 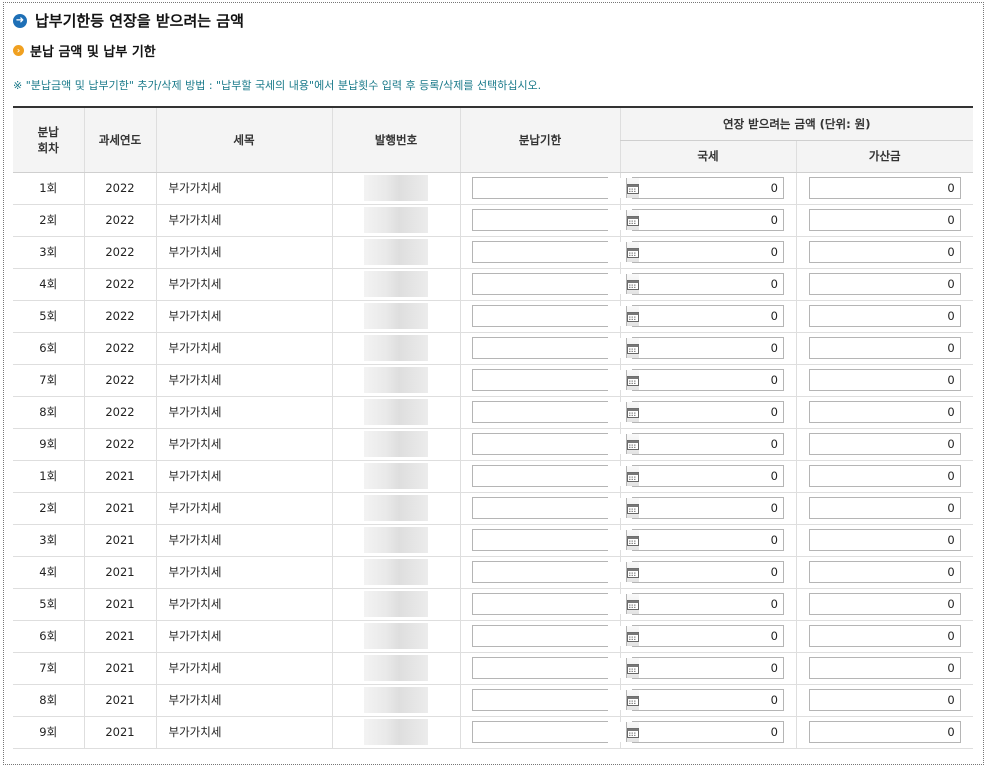 What do you see at coordinates (396, 732) in the screenshot?
I see `issue-number-redacted` at bounding box center [396, 732].